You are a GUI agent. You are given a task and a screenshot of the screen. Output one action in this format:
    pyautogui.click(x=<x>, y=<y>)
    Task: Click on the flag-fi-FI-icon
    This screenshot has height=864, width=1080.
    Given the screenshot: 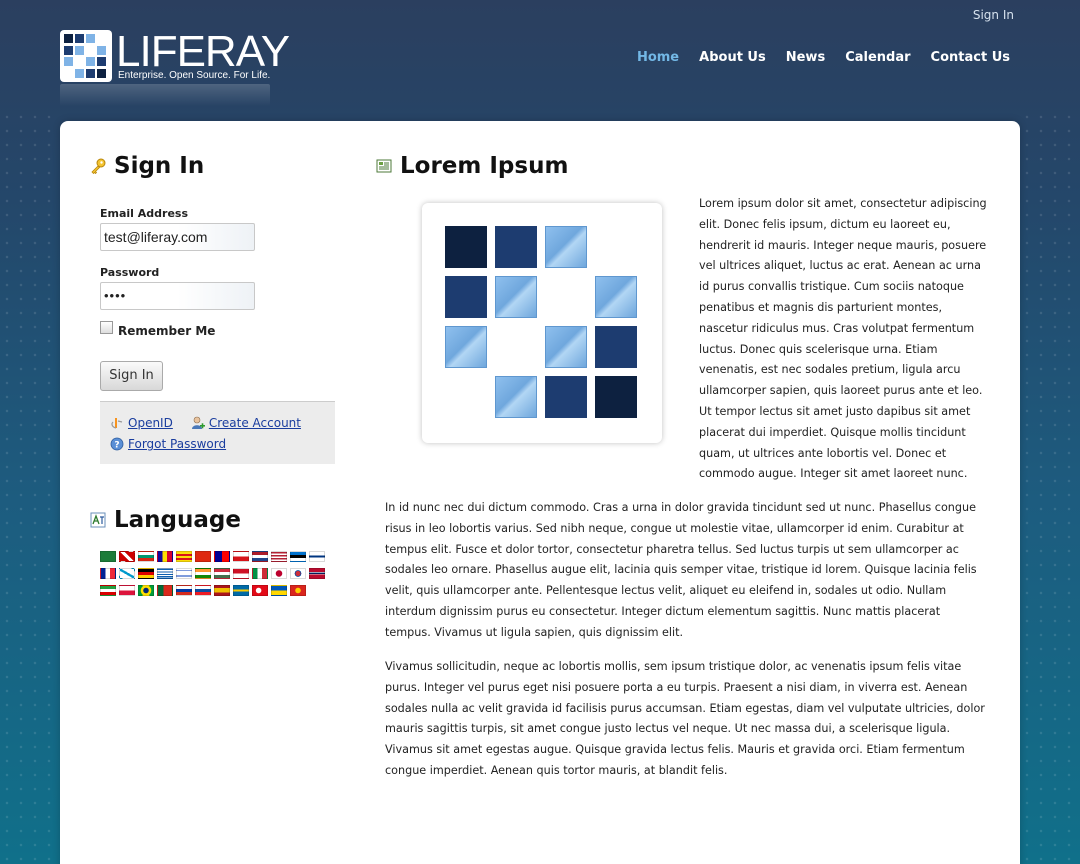 What is the action you would take?
    pyautogui.click(x=317, y=556)
    